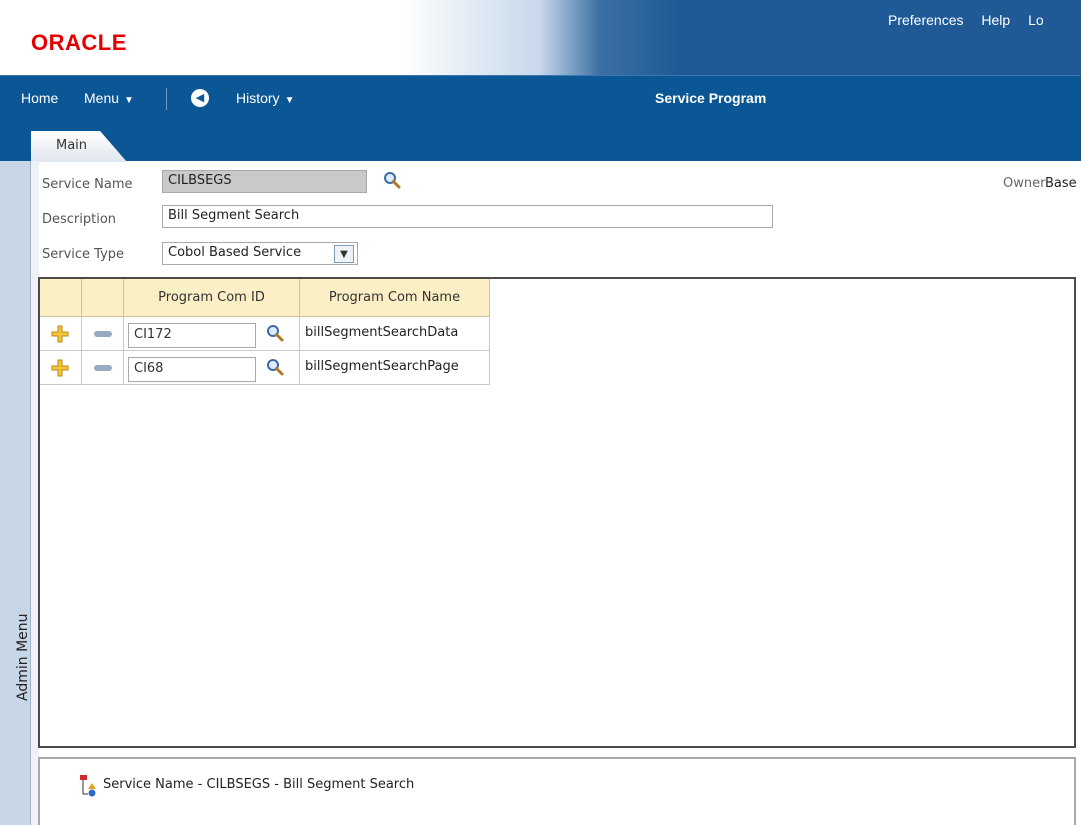  What do you see at coordinates (264, 181) in the screenshot?
I see `service-name-field: CILBSEGS` at bounding box center [264, 181].